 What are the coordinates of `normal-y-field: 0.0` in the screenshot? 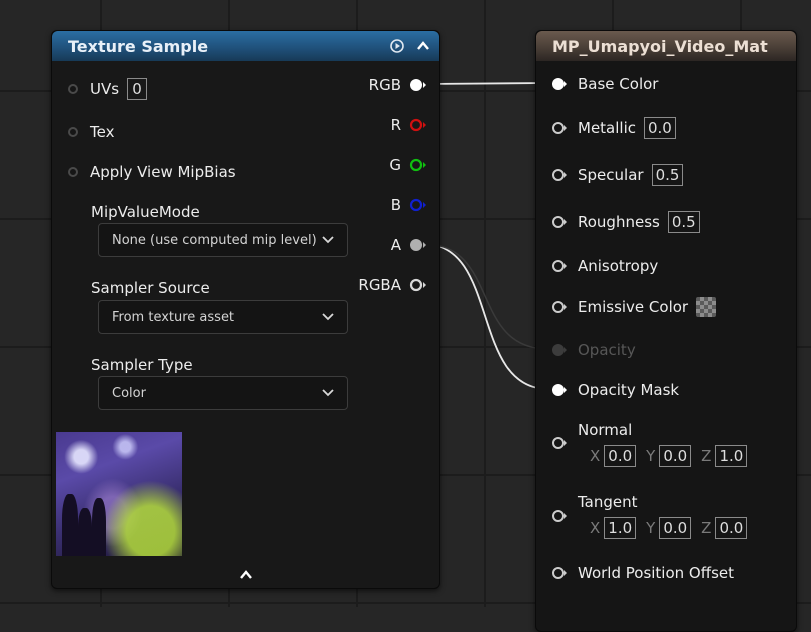 It's located at (675, 456).